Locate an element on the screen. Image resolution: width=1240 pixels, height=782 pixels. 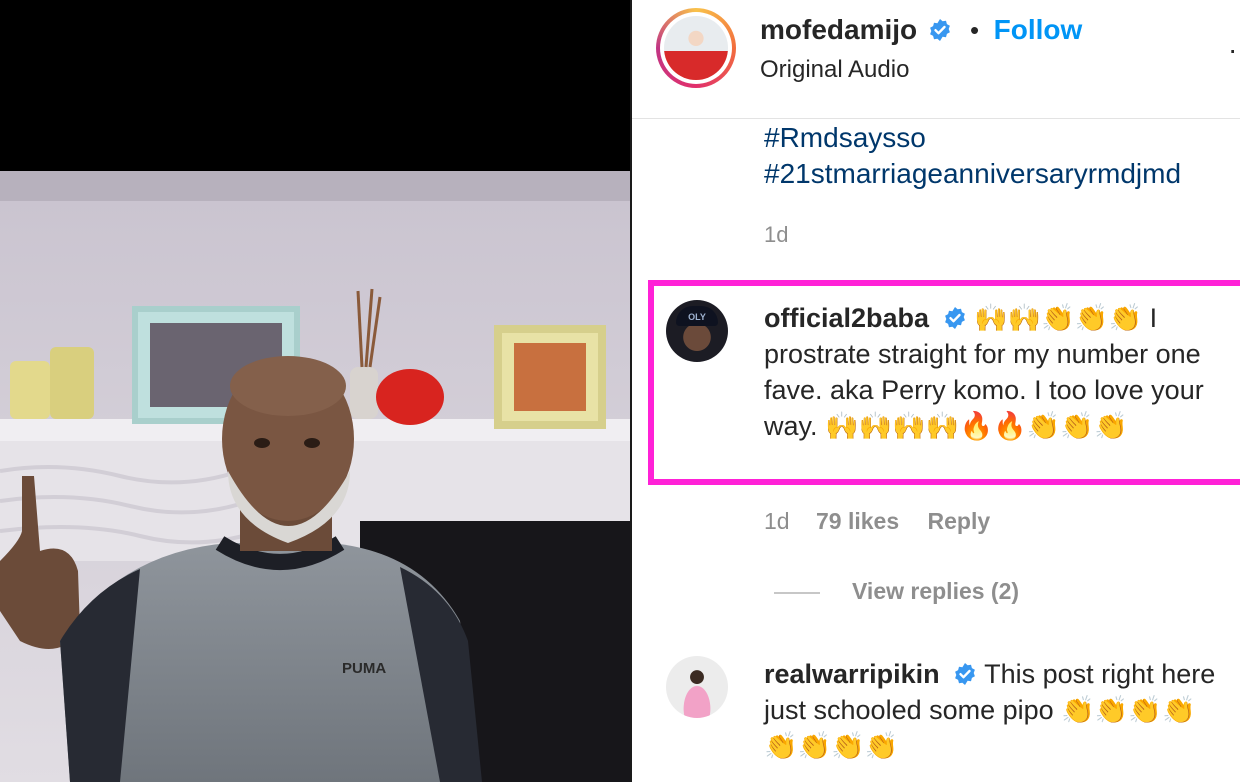
commenter-avatar: OLY is located at coordinates (697, 331).